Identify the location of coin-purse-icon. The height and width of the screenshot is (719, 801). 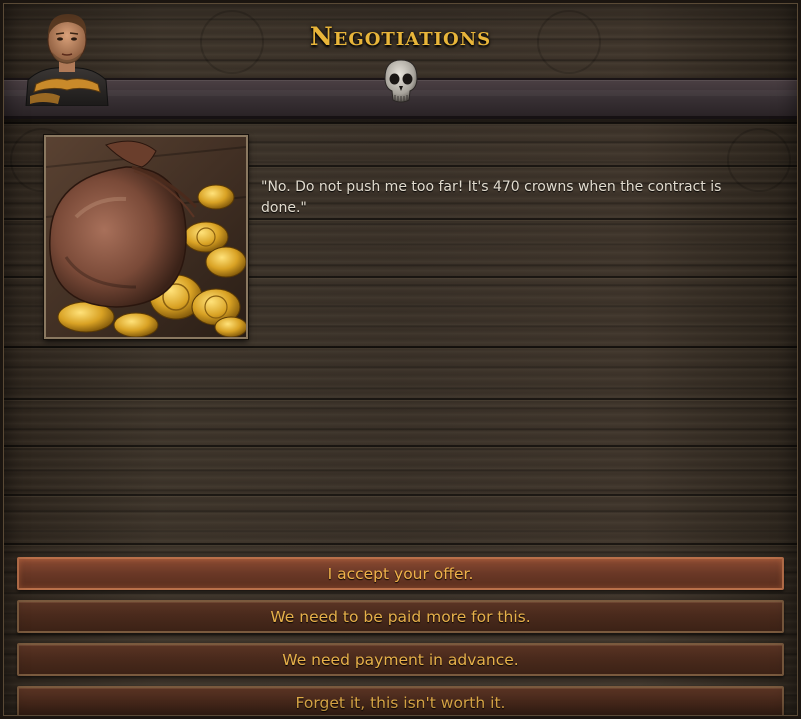
(146, 237).